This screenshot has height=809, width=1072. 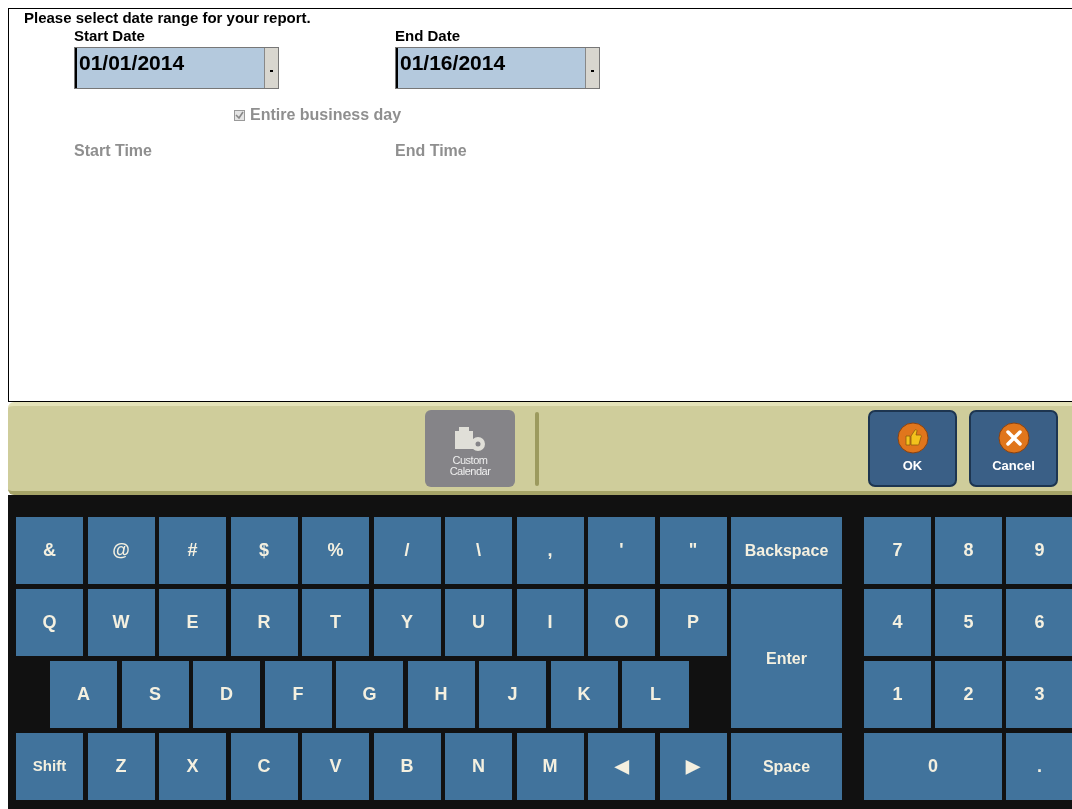 I want to click on keyboard-key: S, so click(x=155, y=694).